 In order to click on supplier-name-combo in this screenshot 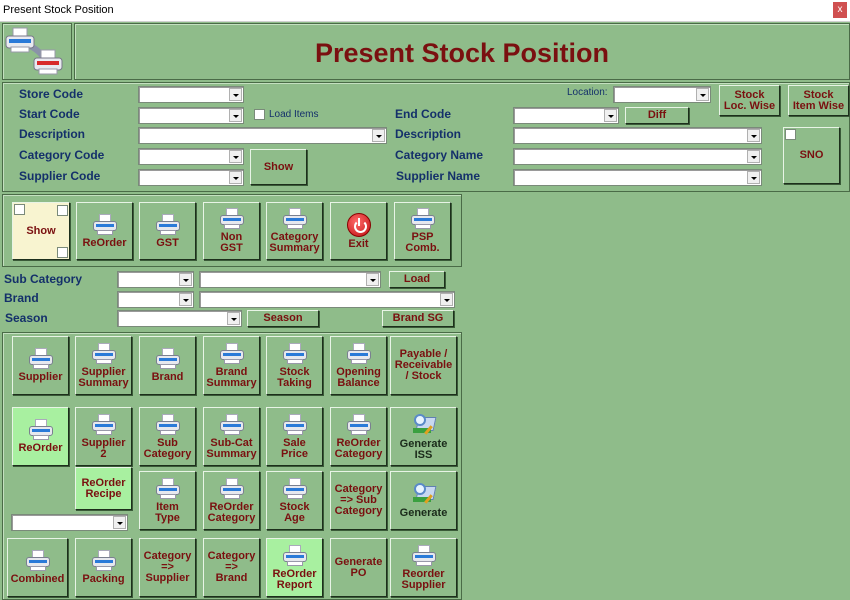, I will do `click(637, 177)`.